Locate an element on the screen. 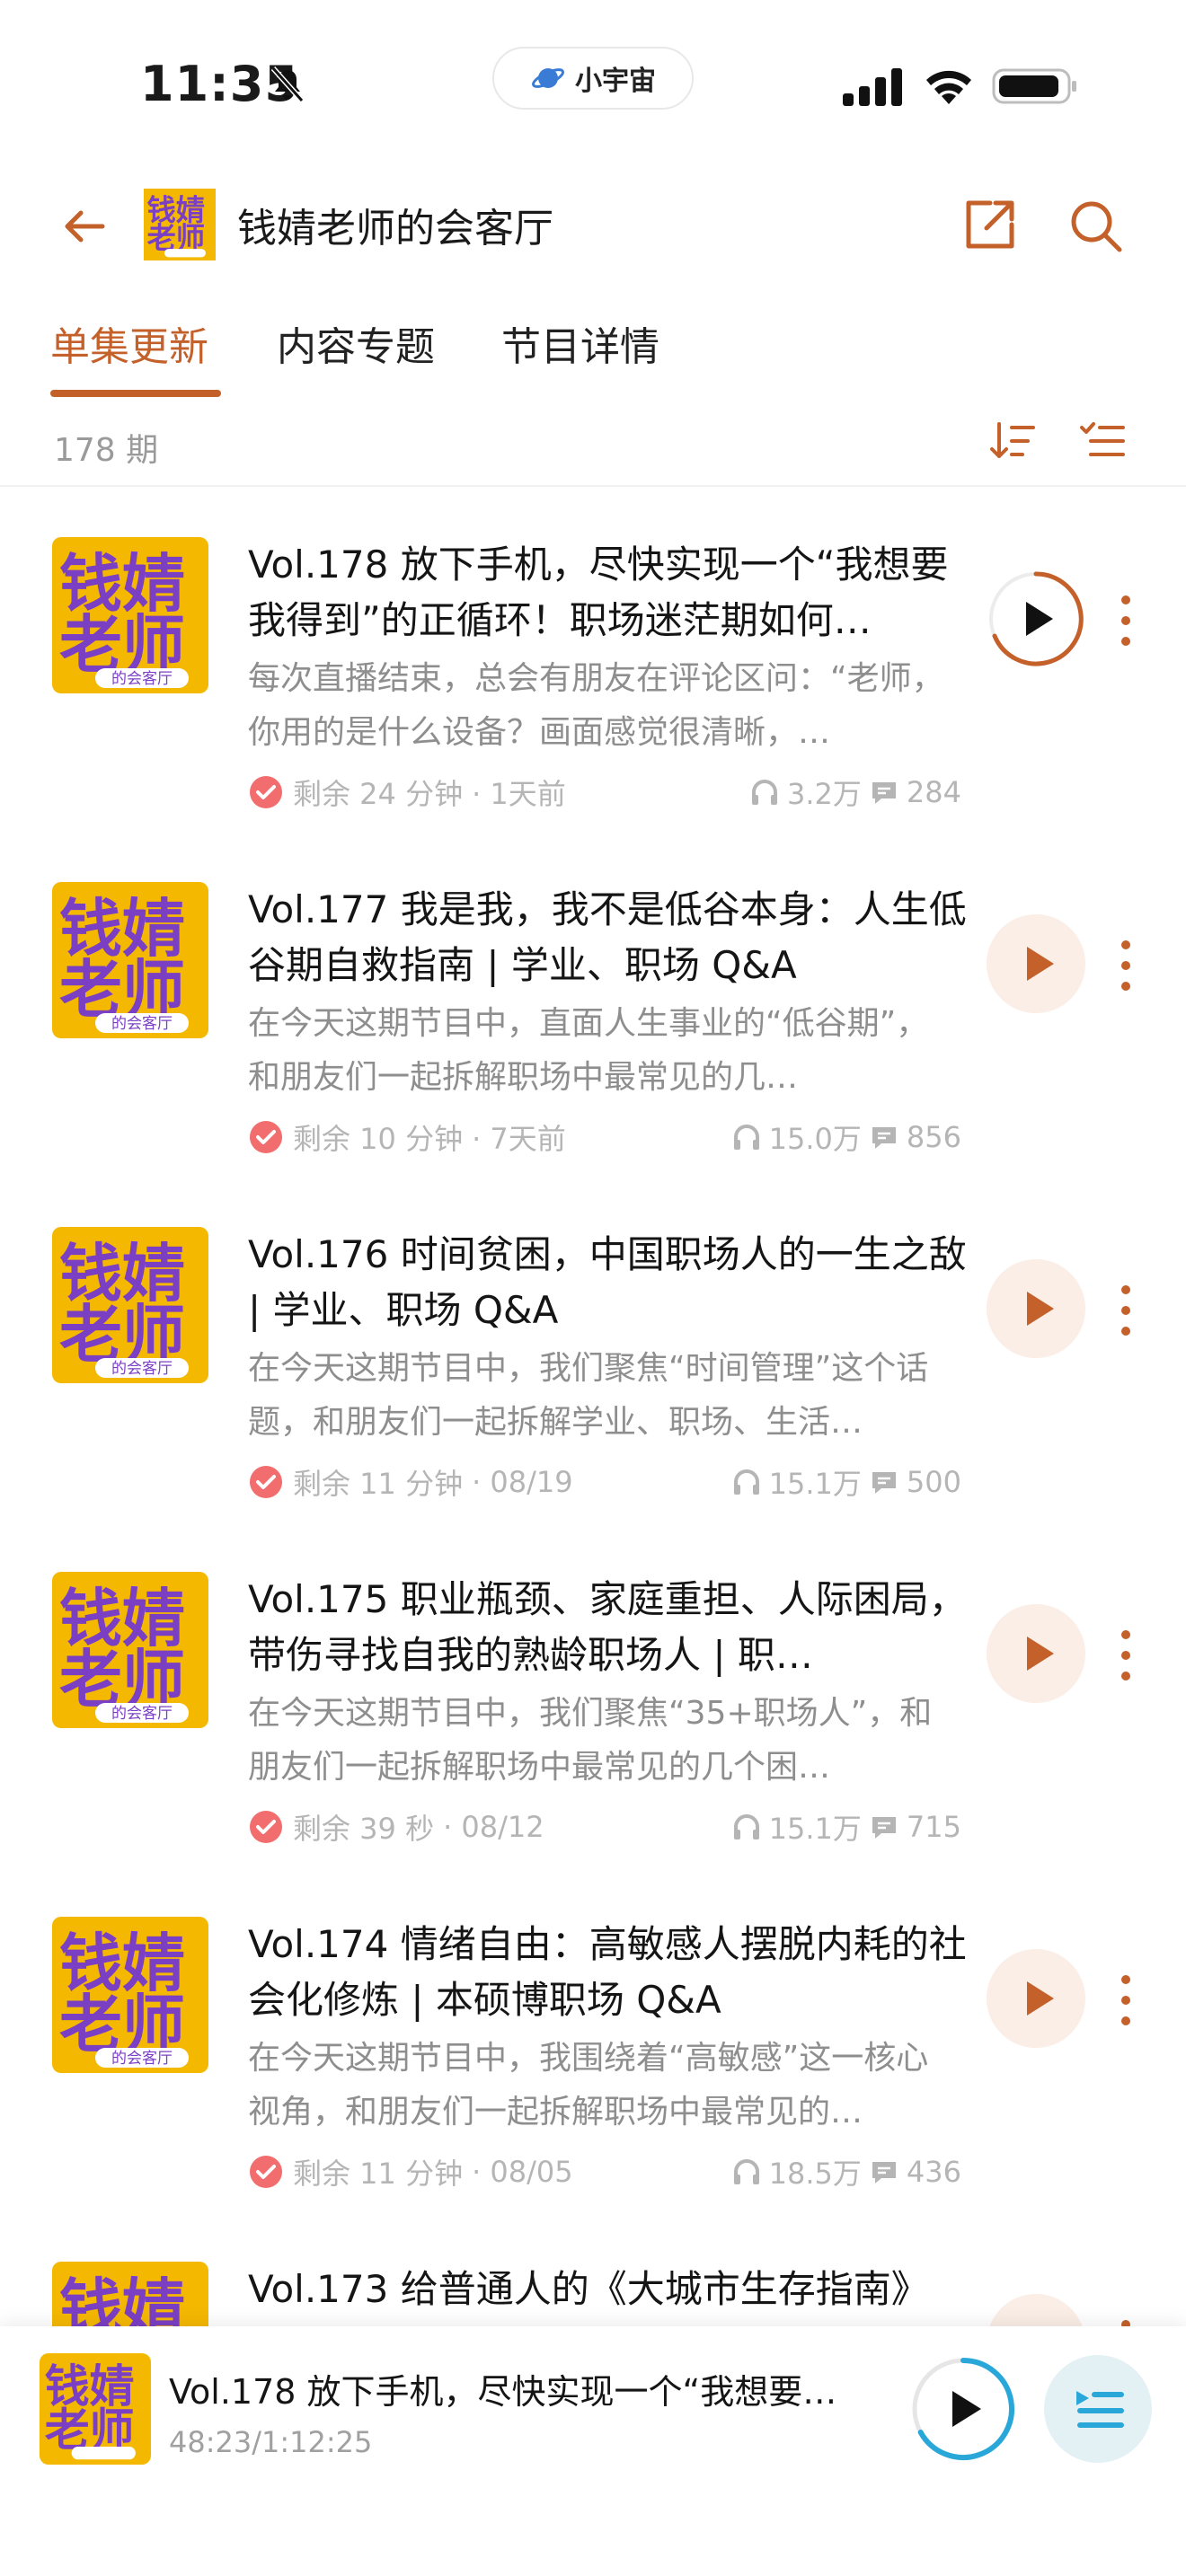 This screenshot has width=1186, height=2576. episode-date: · 08/19 is located at coordinates (522, 1482).